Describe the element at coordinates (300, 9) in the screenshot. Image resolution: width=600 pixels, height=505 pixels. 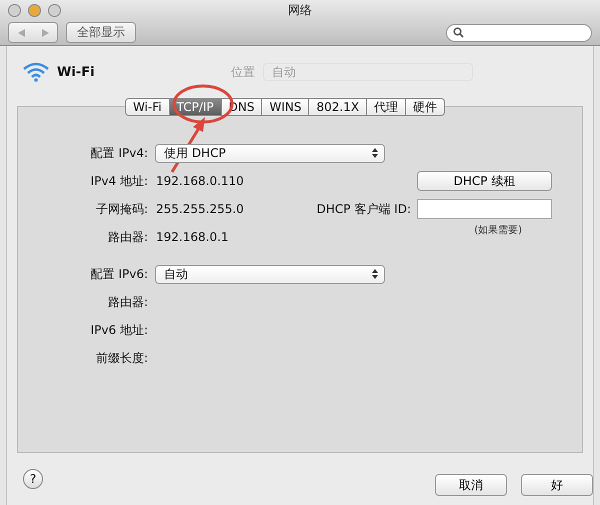
I see `window-title: 网络` at that location.